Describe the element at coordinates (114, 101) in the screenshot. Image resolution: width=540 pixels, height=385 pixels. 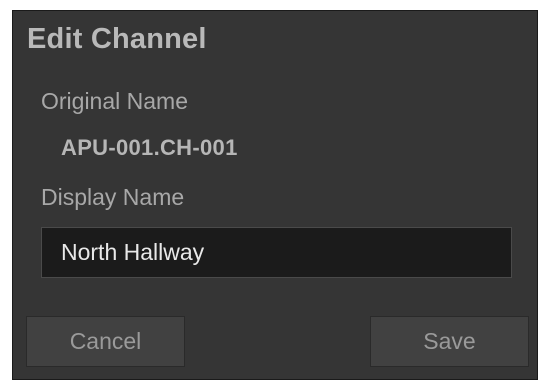
I see `original-name-label: Original Name` at that location.